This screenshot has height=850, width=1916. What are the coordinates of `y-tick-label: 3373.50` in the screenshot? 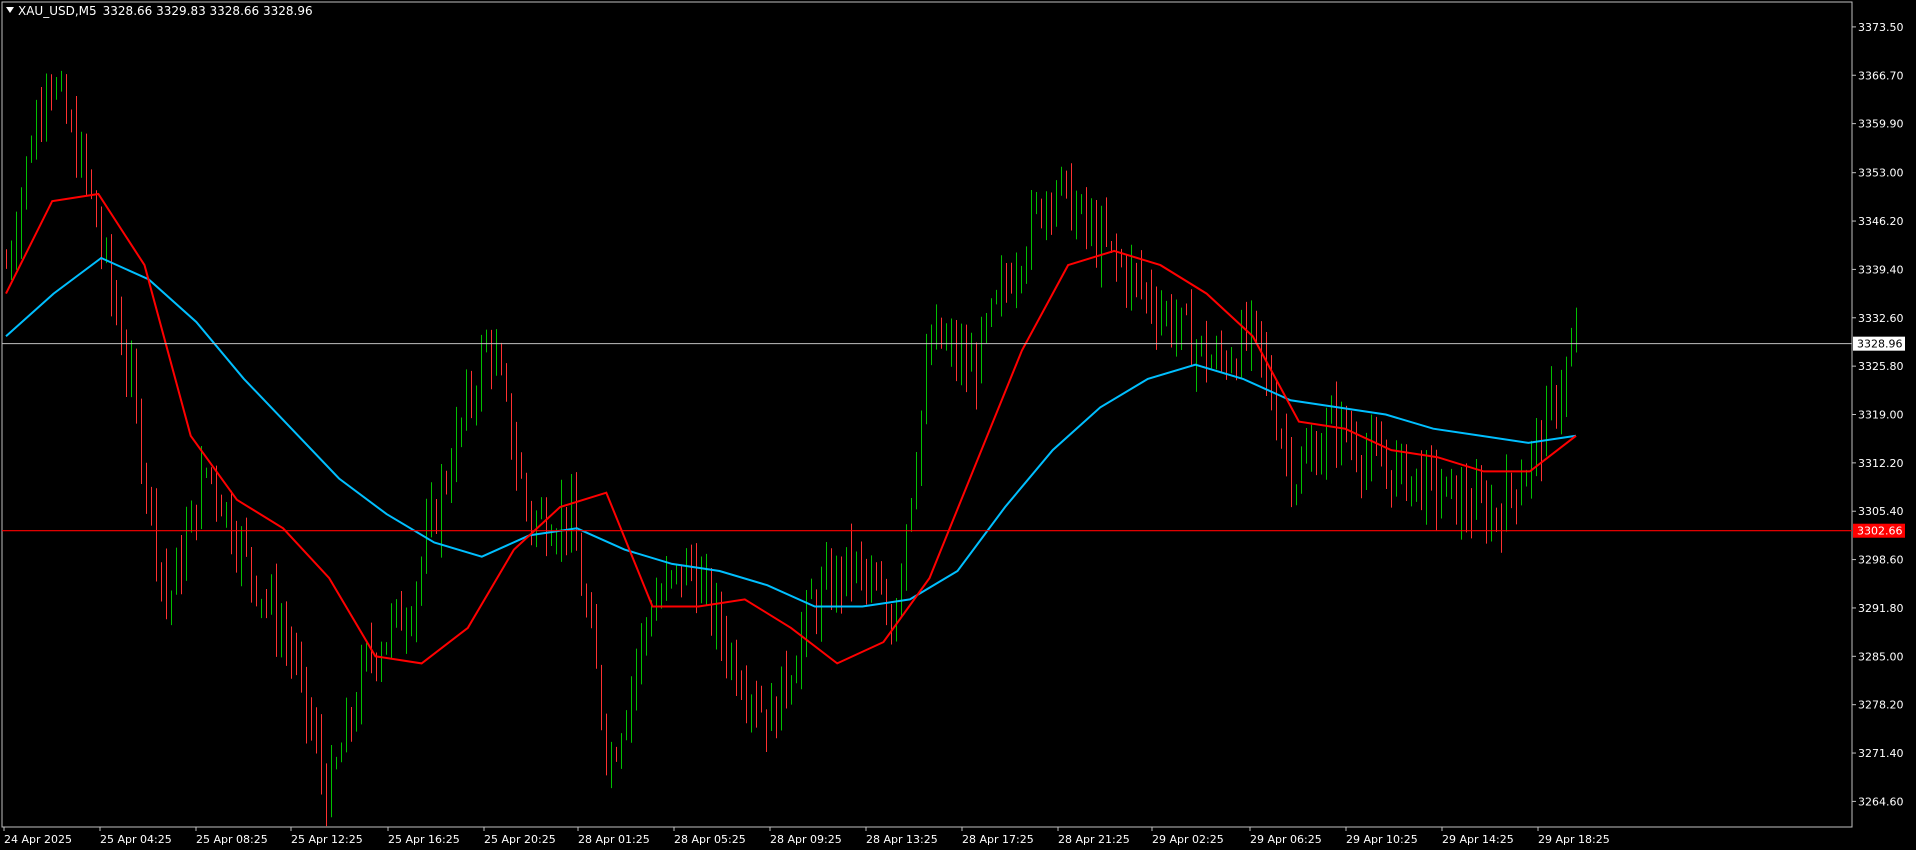 It's located at (1881, 27).